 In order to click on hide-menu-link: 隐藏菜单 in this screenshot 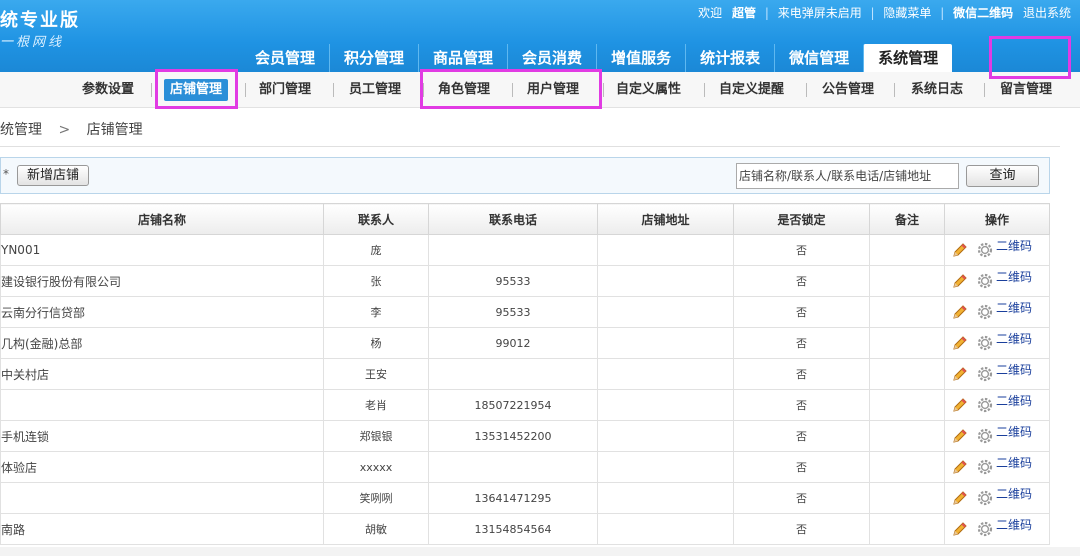, I will do `click(907, 12)`.